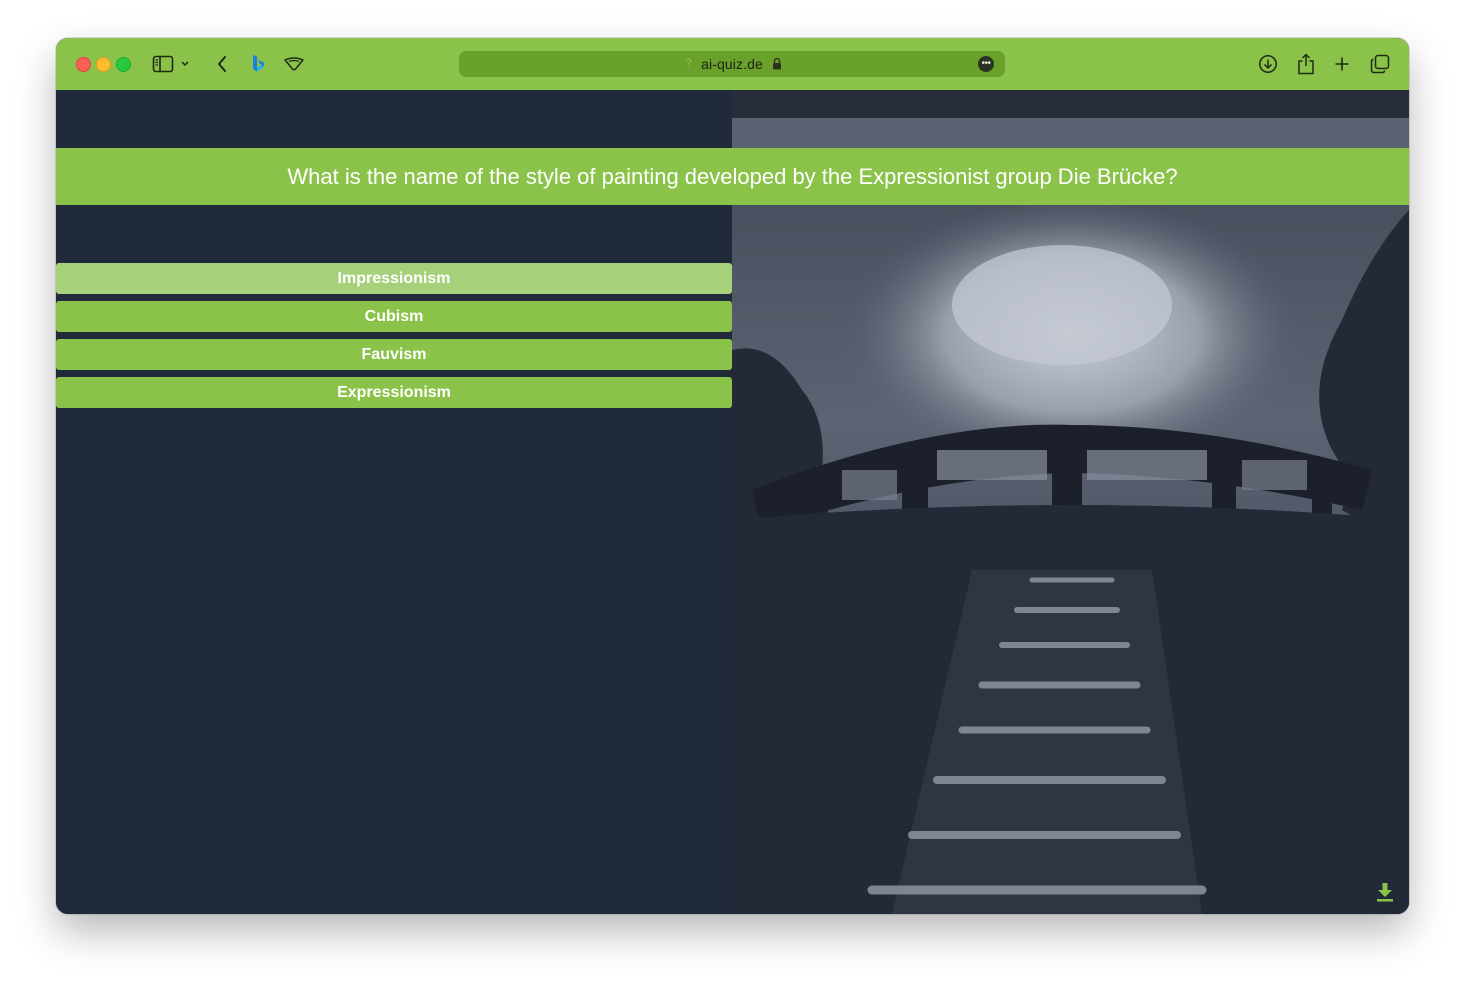 Image resolution: width=1465 pixels, height=989 pixels. Describe the element at coordinates (1268, 64) in the screenshot. I see `download-icon` at that location.